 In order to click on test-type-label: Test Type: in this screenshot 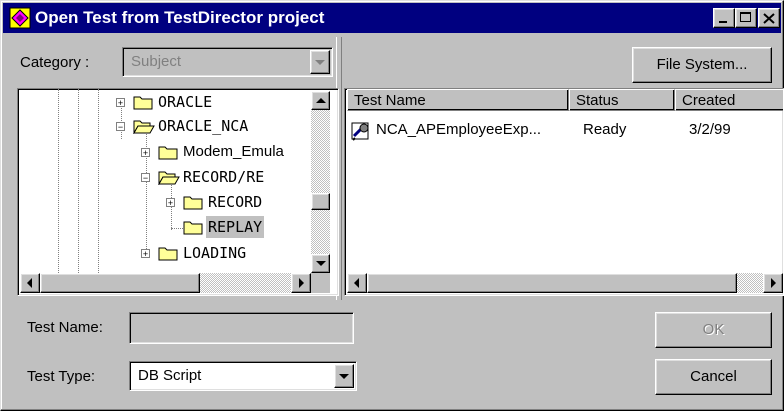, I will do `click(61, 376)`.